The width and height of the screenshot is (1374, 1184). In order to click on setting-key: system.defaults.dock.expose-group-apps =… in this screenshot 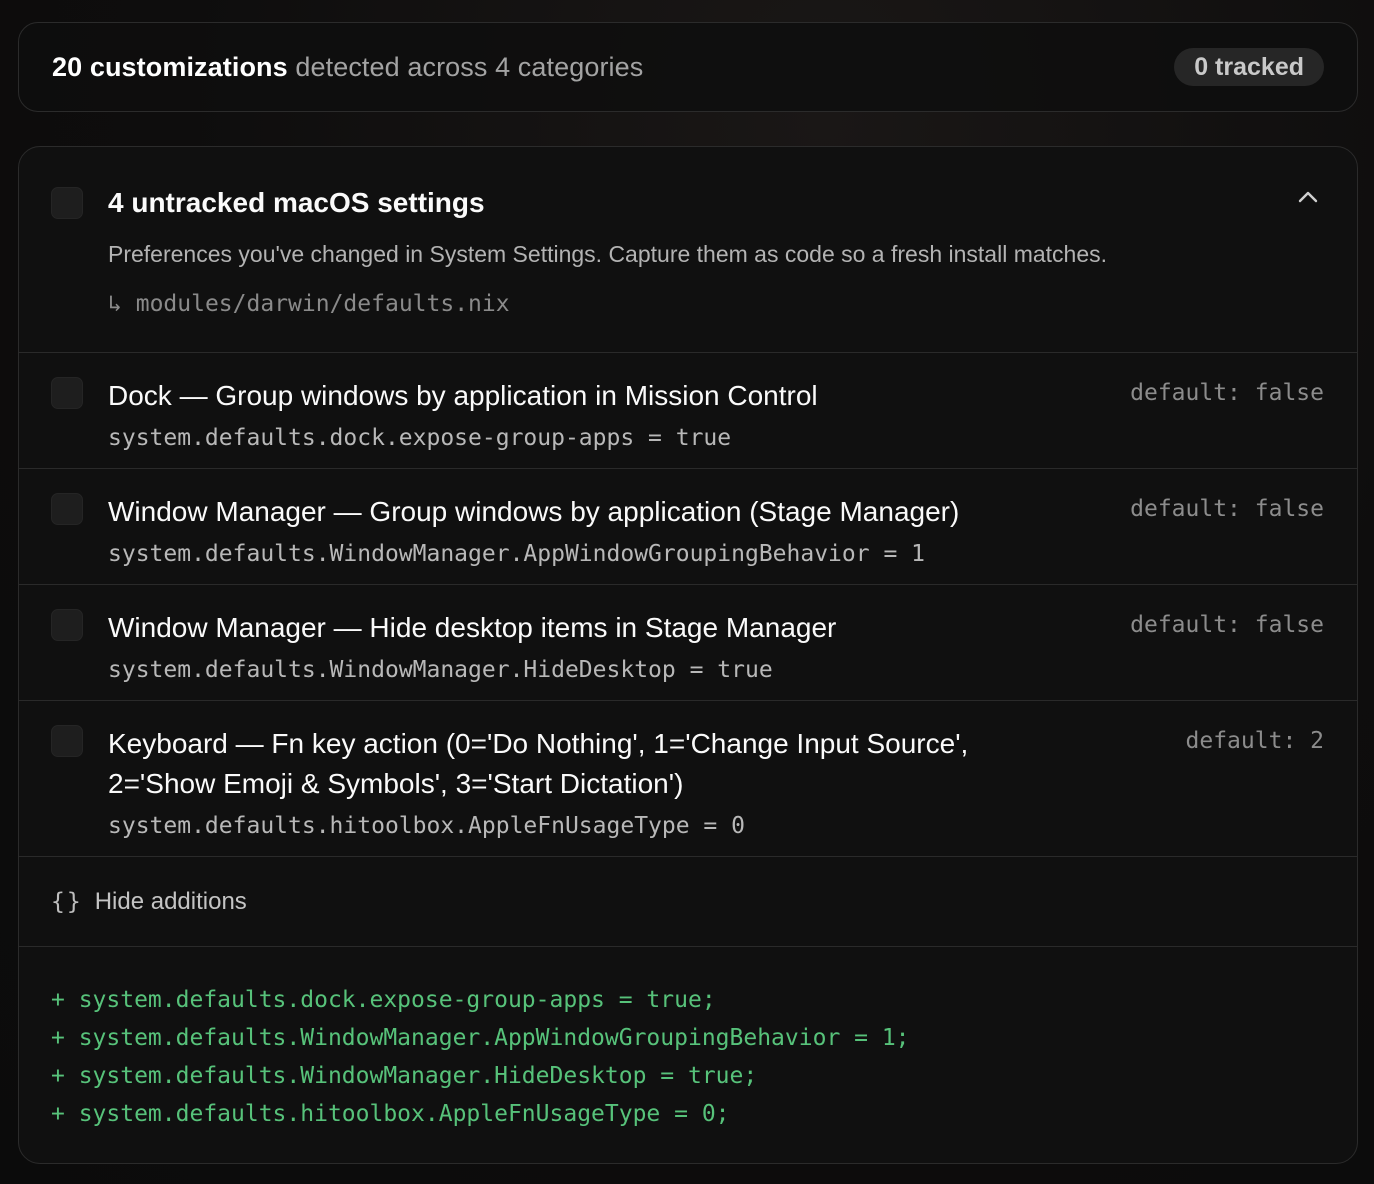, I will do `click(420, 438)`.